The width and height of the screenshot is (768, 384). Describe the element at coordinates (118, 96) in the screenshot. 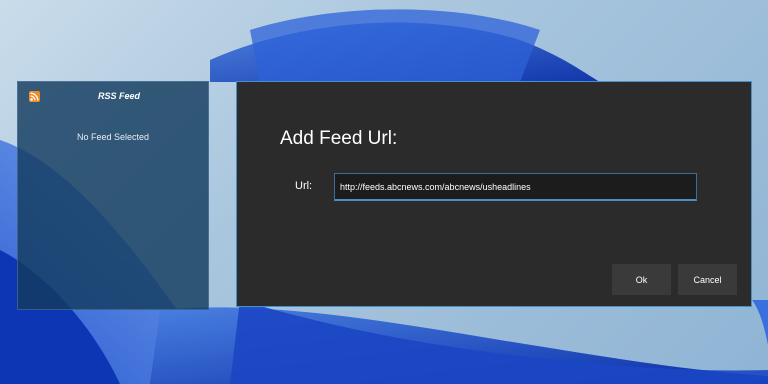

I see `rss-widget-title: RSS Feed` at that location.